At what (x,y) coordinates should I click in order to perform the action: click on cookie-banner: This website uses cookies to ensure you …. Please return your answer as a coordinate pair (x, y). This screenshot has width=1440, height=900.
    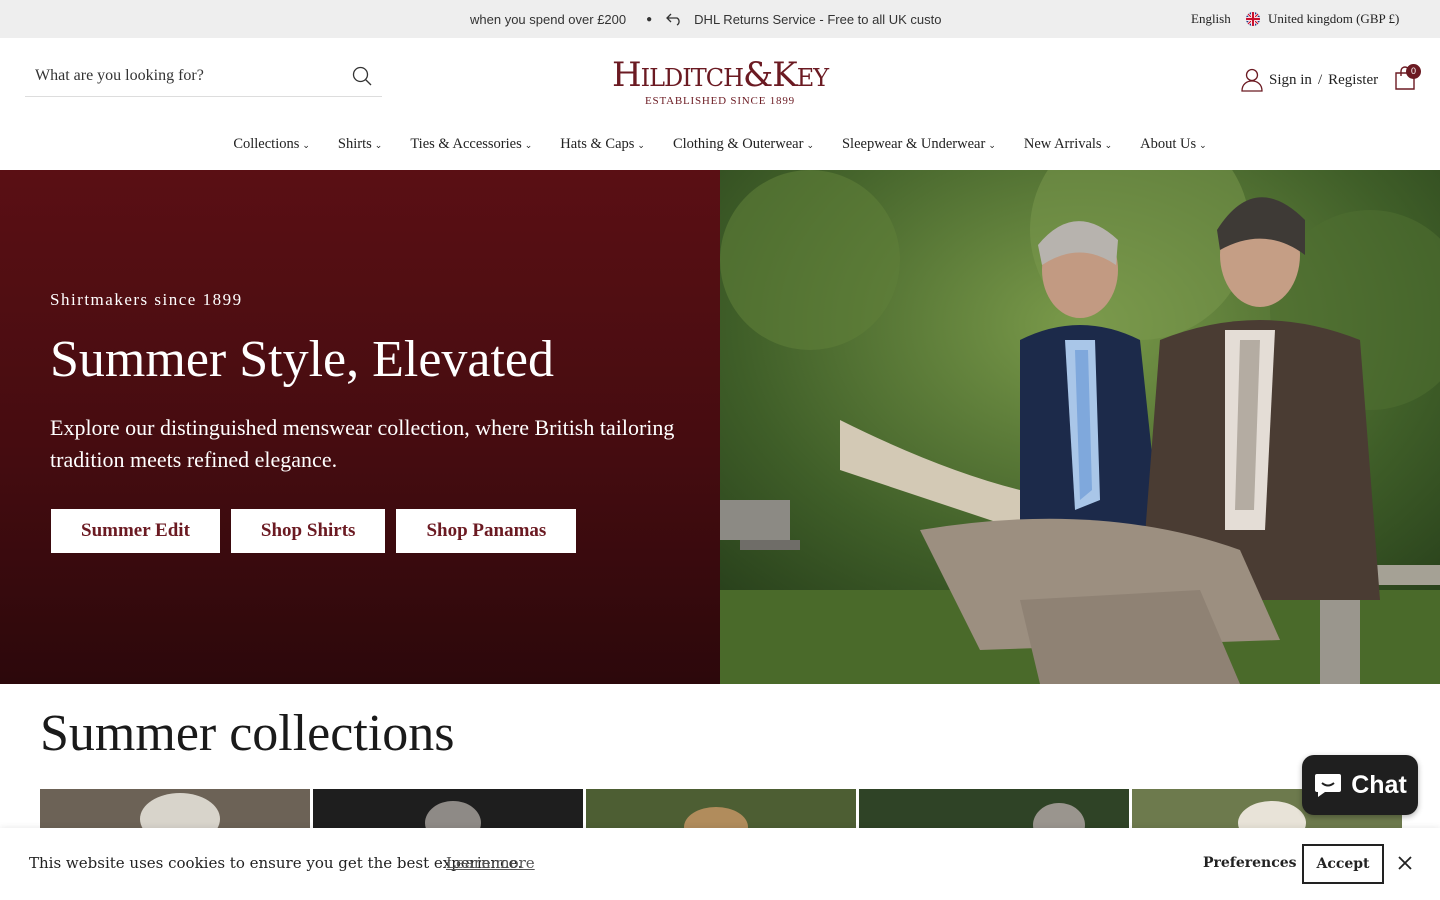
    Looking at the image, I should click on (720, 864).